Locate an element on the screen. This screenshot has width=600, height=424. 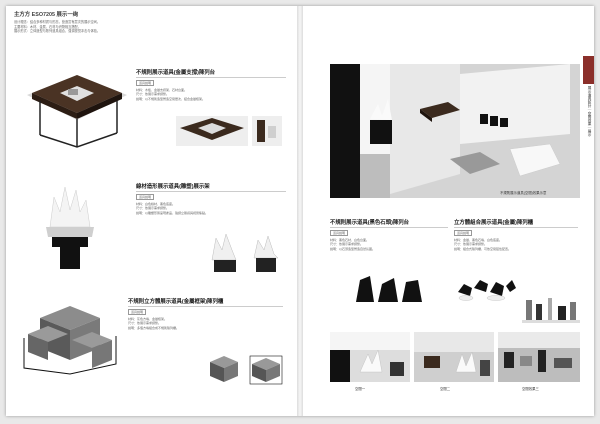
header-line-3: 展示形式：立体造型与陈列道具组合，强调视觉冲击与体验。 is located at coordinates (57, 31).